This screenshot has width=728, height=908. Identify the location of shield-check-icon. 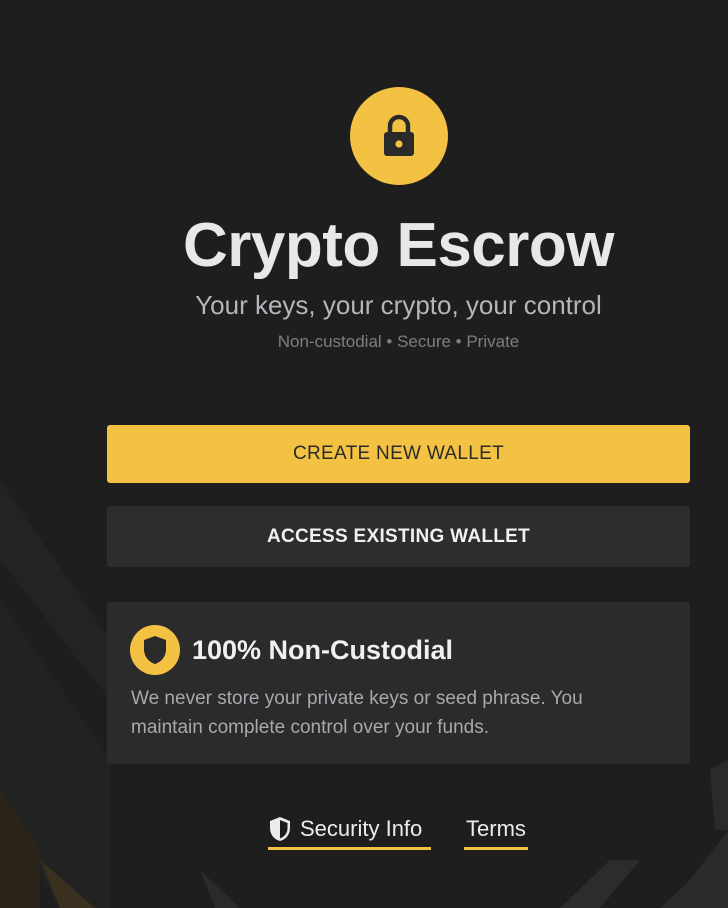
(280, 829).